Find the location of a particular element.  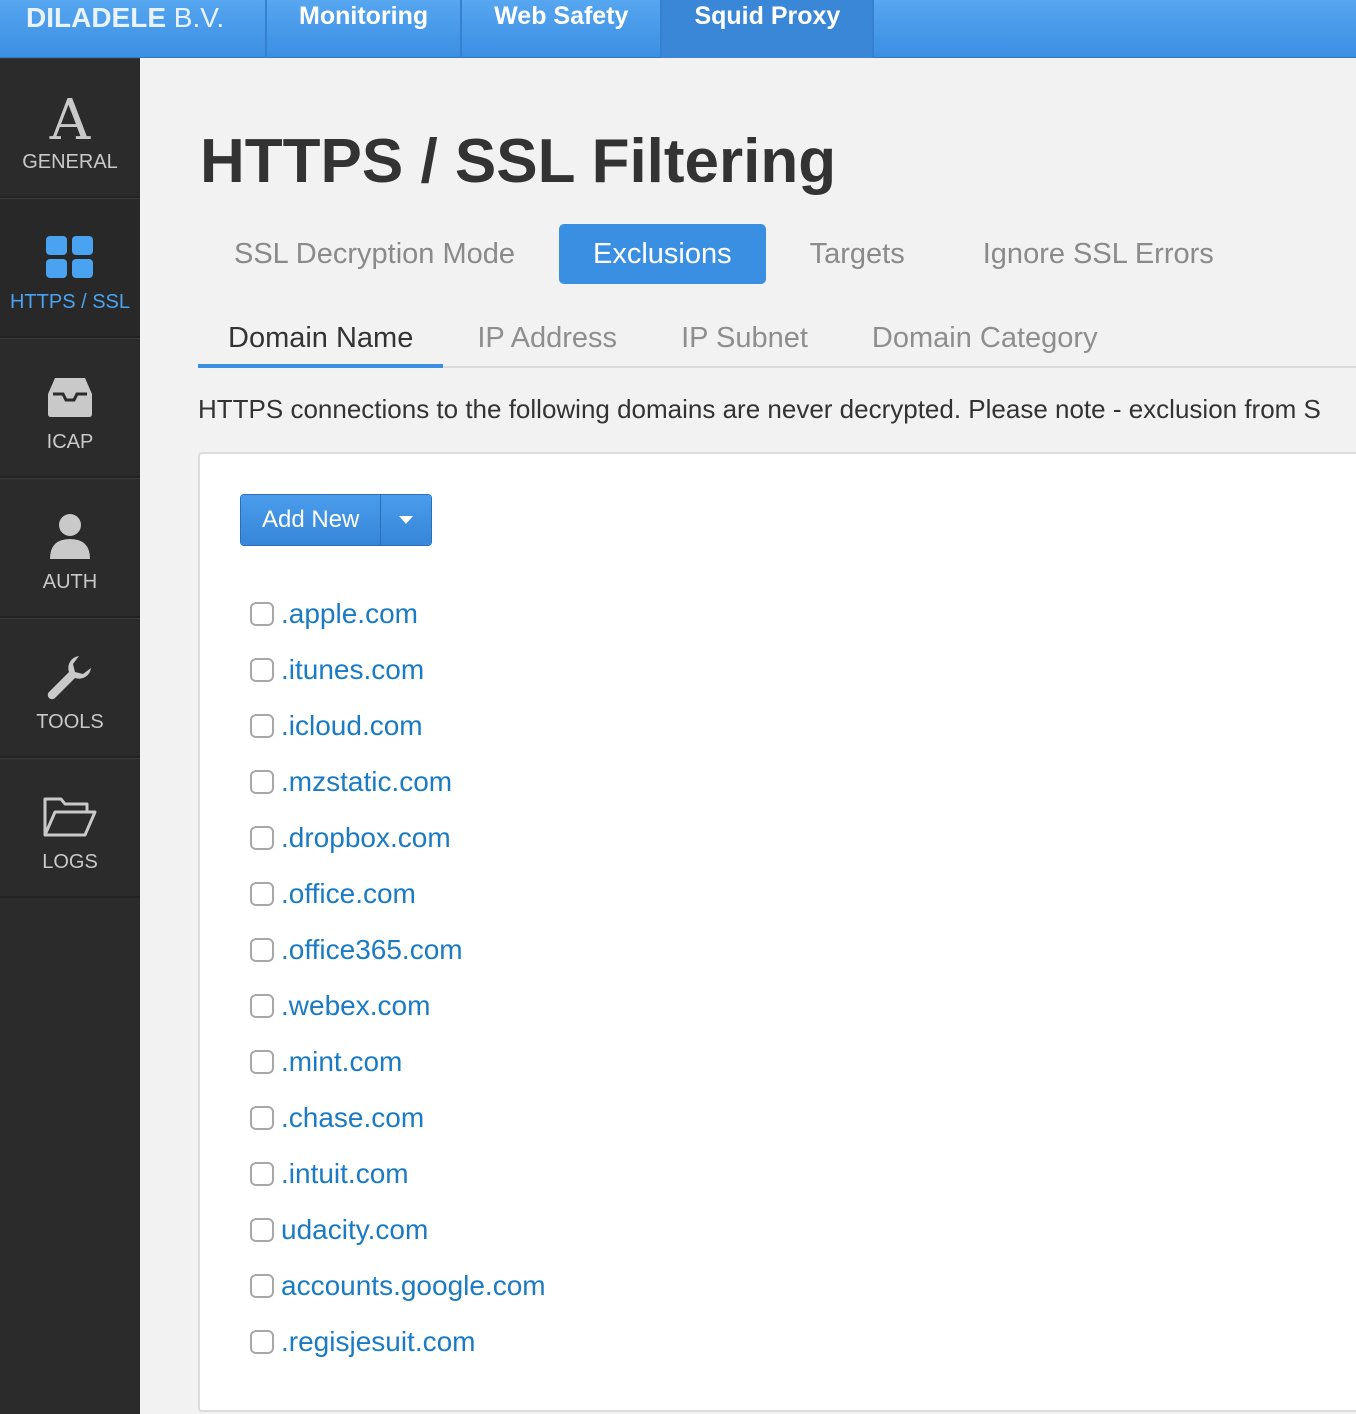

sidebar-label-icap: ICAP is located at coordinates (70, 442).